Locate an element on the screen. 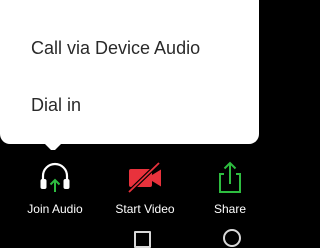  call-via-device-audio-option: Call via Device Audio is located at coordinates (115, 48).